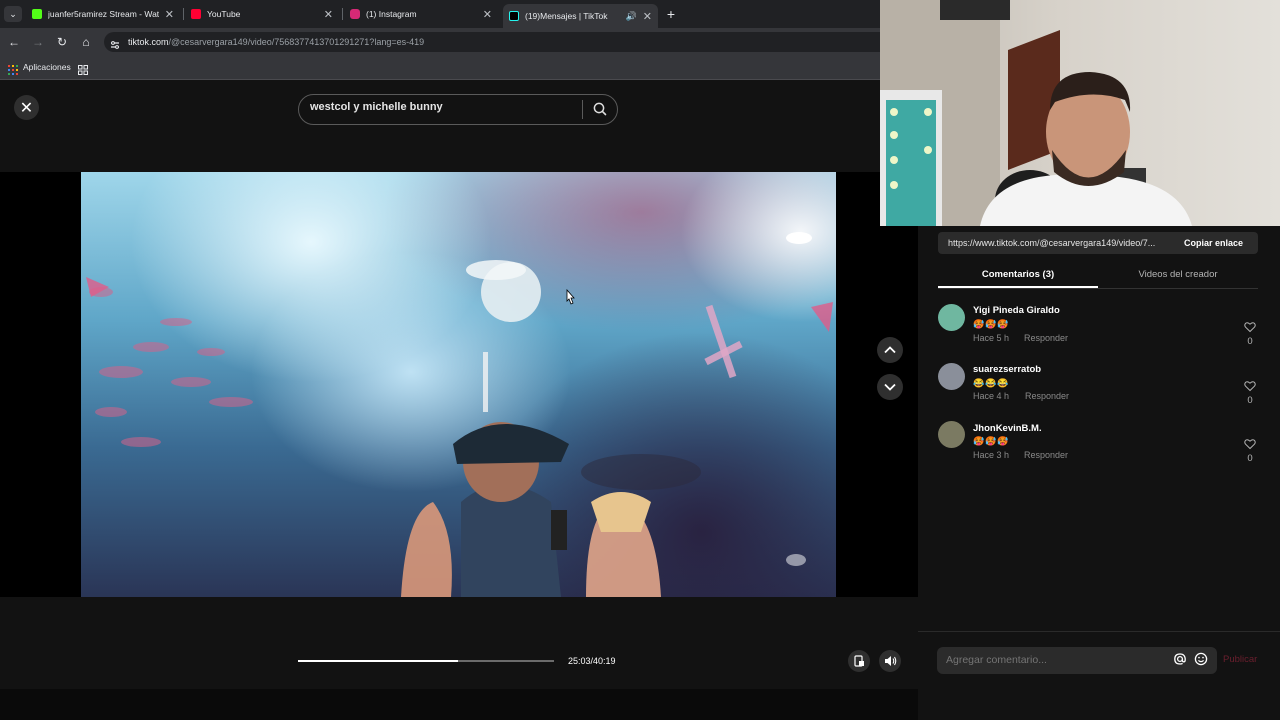 Image resolution: width=1280 pixels, height=720 pixels. I want to click on previous-video-button, so click(890, 350).